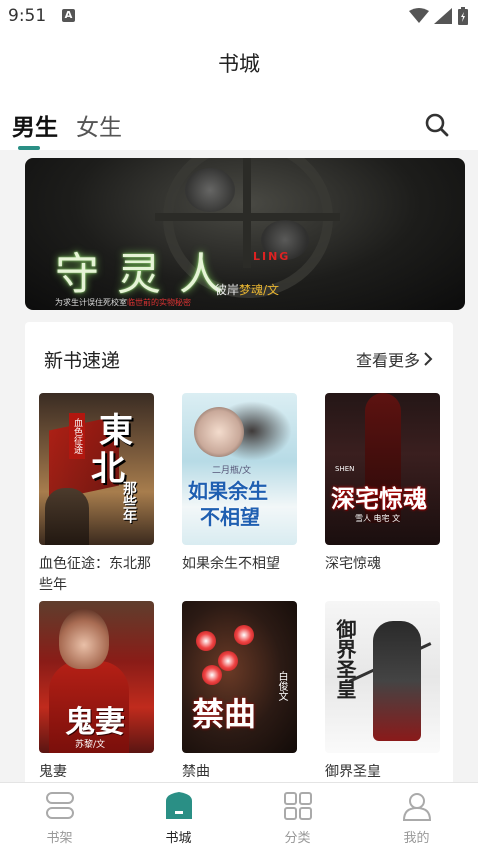 This screenshot has width=478, height=849. Describe the element at coordinates (239, 16) in the screenshot. I see `status-bar: 9:51 A` at that location.